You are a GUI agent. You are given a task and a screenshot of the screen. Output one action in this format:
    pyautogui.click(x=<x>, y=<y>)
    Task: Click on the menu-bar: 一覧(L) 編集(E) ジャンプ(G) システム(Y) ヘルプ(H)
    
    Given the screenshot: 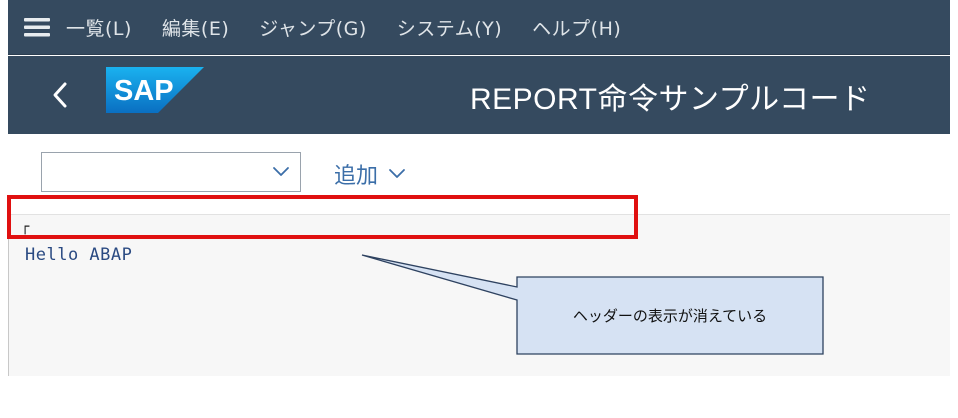 What is the action you would take?
    pyautogui.click(x=479, y=27)
    